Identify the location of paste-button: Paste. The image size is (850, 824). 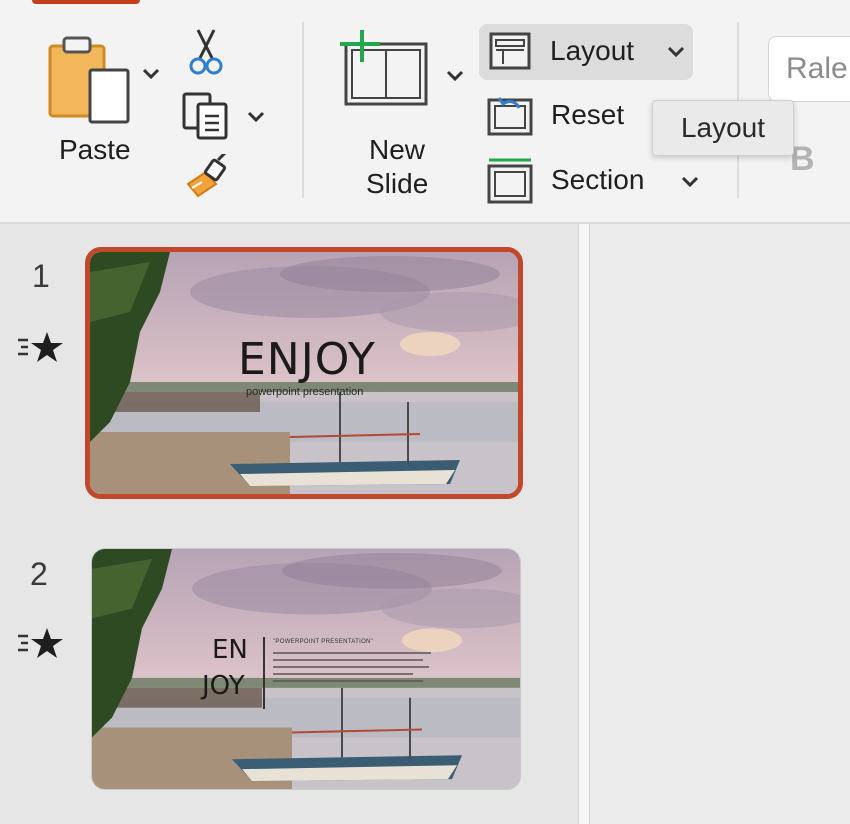
(95, 105).